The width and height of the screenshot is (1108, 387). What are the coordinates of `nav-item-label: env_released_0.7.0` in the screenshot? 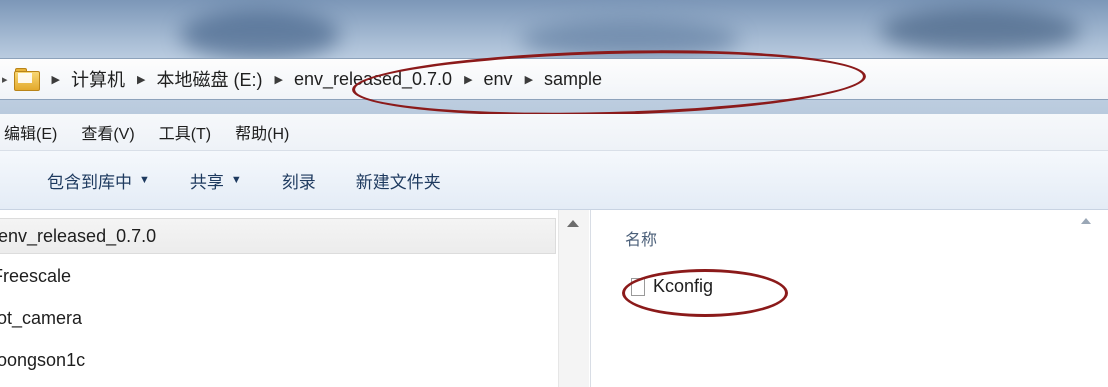 It's located at (78, 235).